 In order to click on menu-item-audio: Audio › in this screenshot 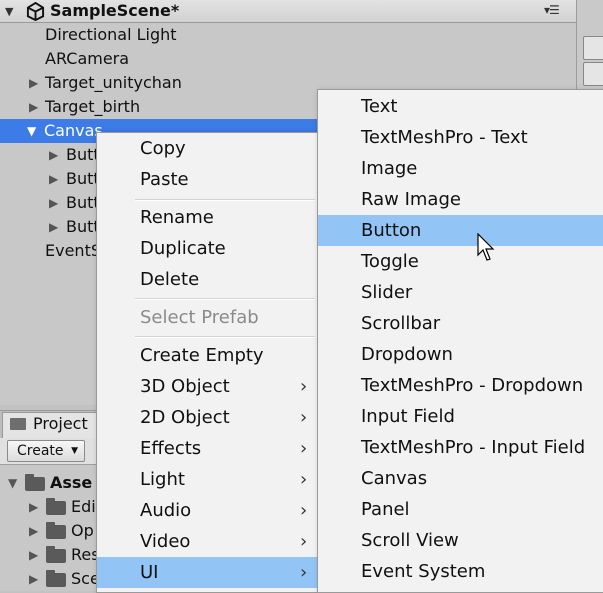, I will do `click(208, 510)`.